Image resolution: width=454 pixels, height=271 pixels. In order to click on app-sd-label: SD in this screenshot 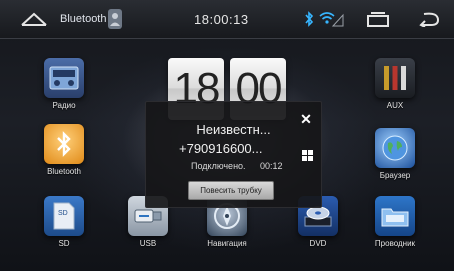, I will do `click(64, 243)`.